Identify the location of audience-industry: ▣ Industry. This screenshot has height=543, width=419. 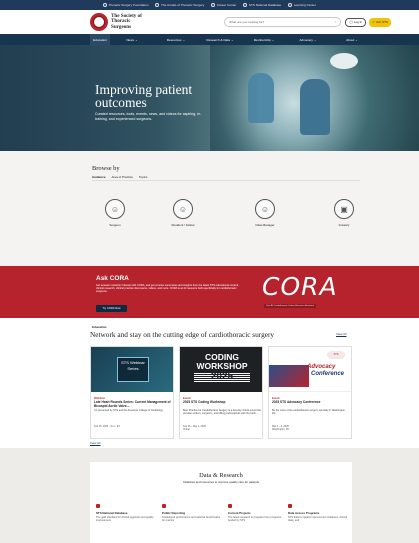
(344, 213).